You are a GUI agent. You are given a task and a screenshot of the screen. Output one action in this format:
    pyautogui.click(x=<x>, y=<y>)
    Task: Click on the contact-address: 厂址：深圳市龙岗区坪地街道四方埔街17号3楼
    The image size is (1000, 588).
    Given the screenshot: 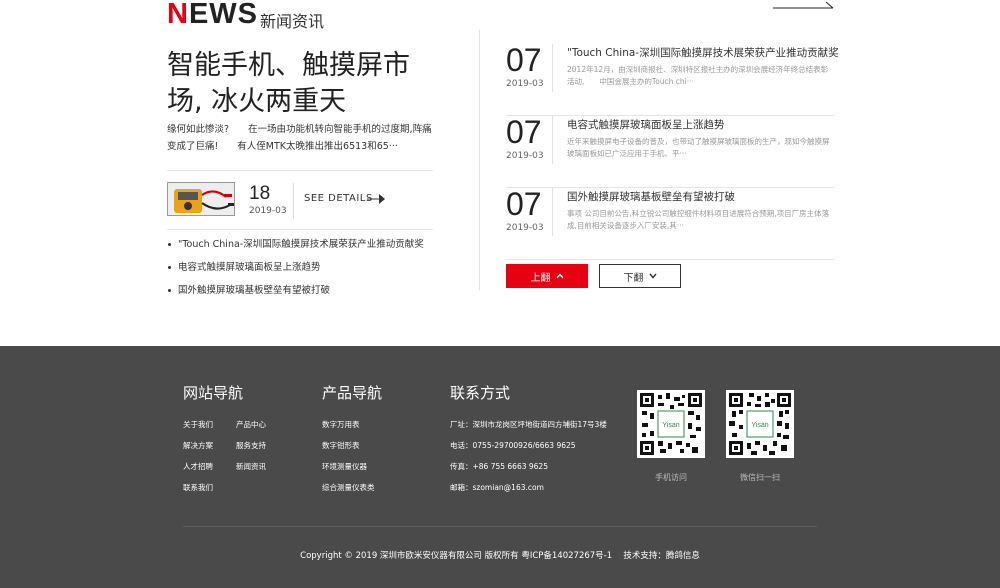 What is the action you would take?
    pyautogui.click(x=528, y=424)
    